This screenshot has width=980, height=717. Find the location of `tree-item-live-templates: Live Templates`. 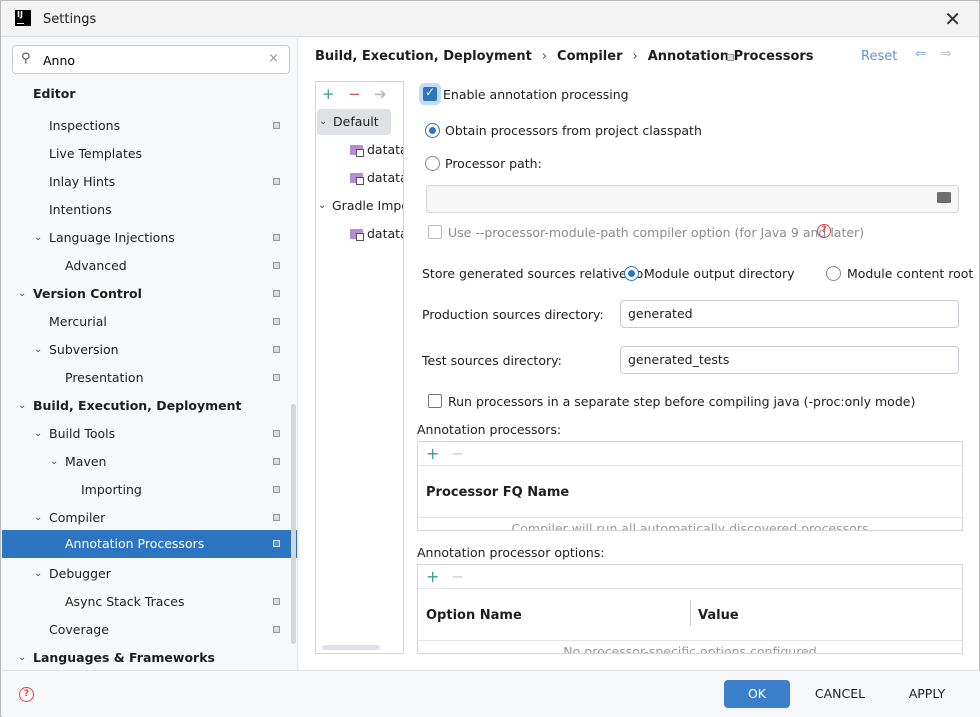

tree-item-live-templates: Live Templates is located at coordinates (149, 154).